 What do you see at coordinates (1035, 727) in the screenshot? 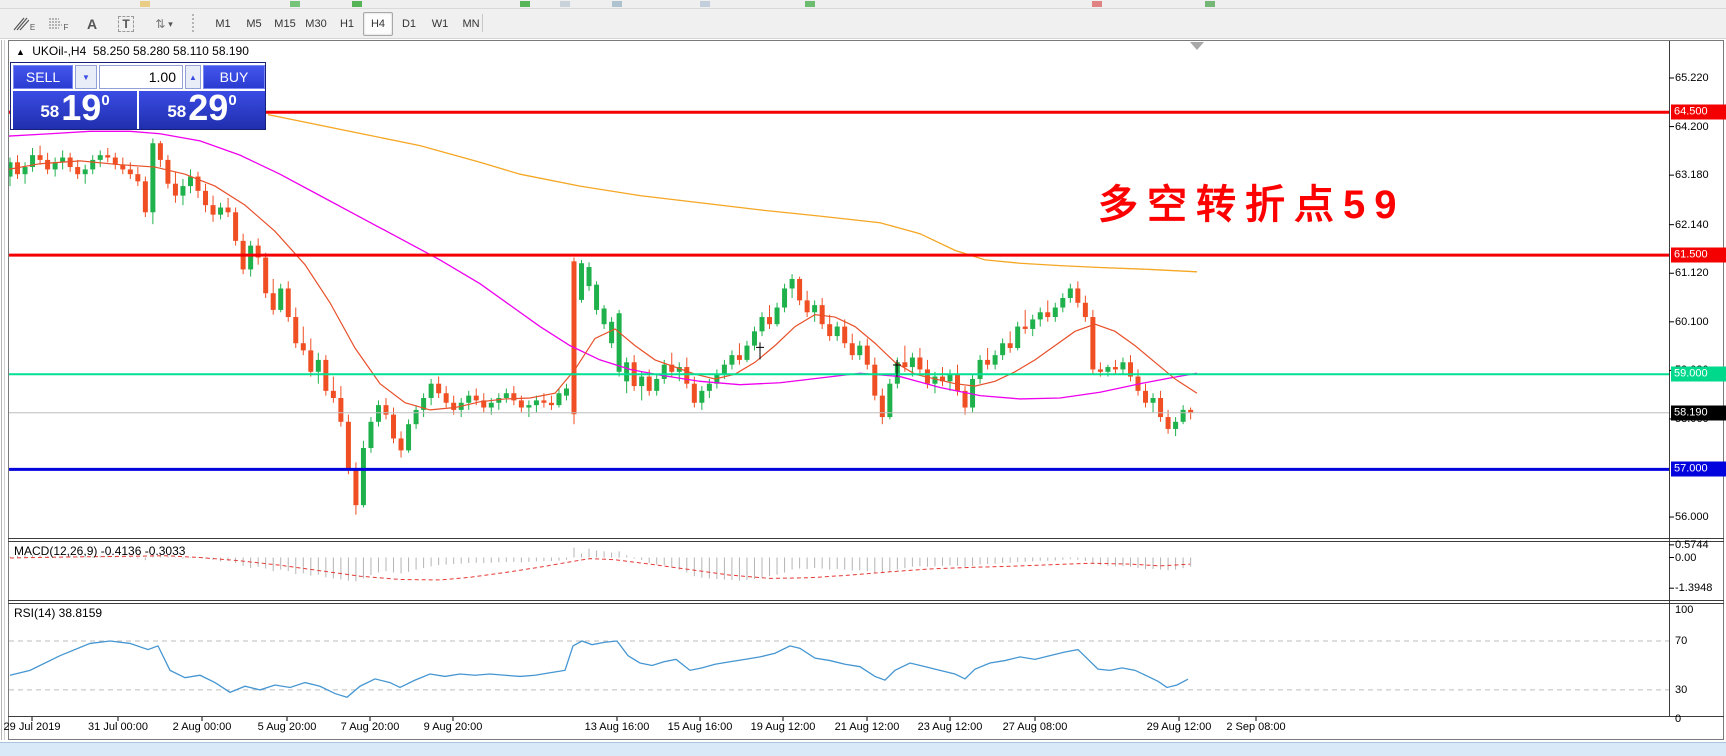
I see `date-label: 27 Aug 08:00` at bounding box center [1035, 727].